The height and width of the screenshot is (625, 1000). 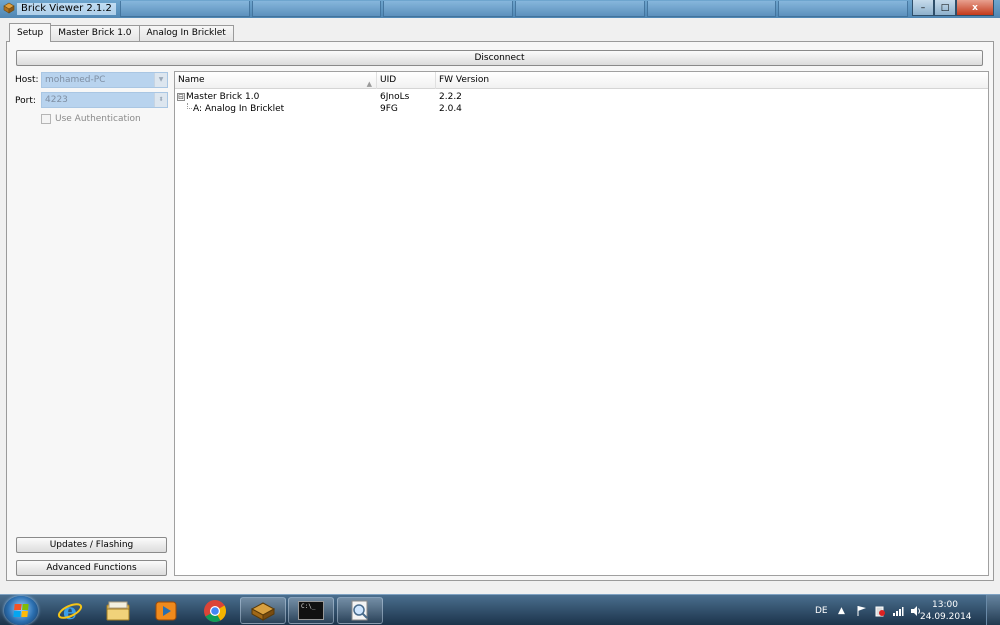 I want to click on brick-viewer-icon, so click(x=263, y=611).